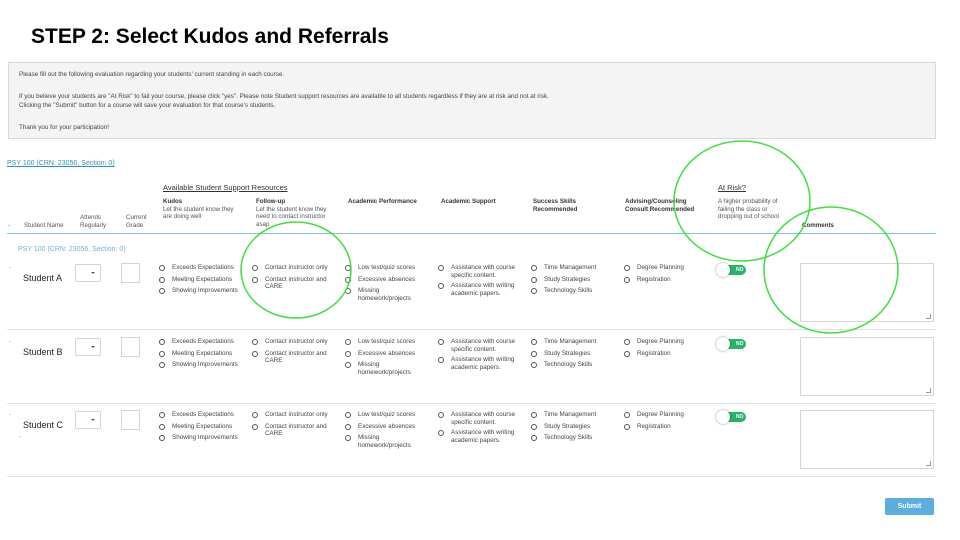 The image size is (960, 540). Describe the element at coordinates (831, 270) in the screenshot. I see `annotation-circle-comments` at that location.